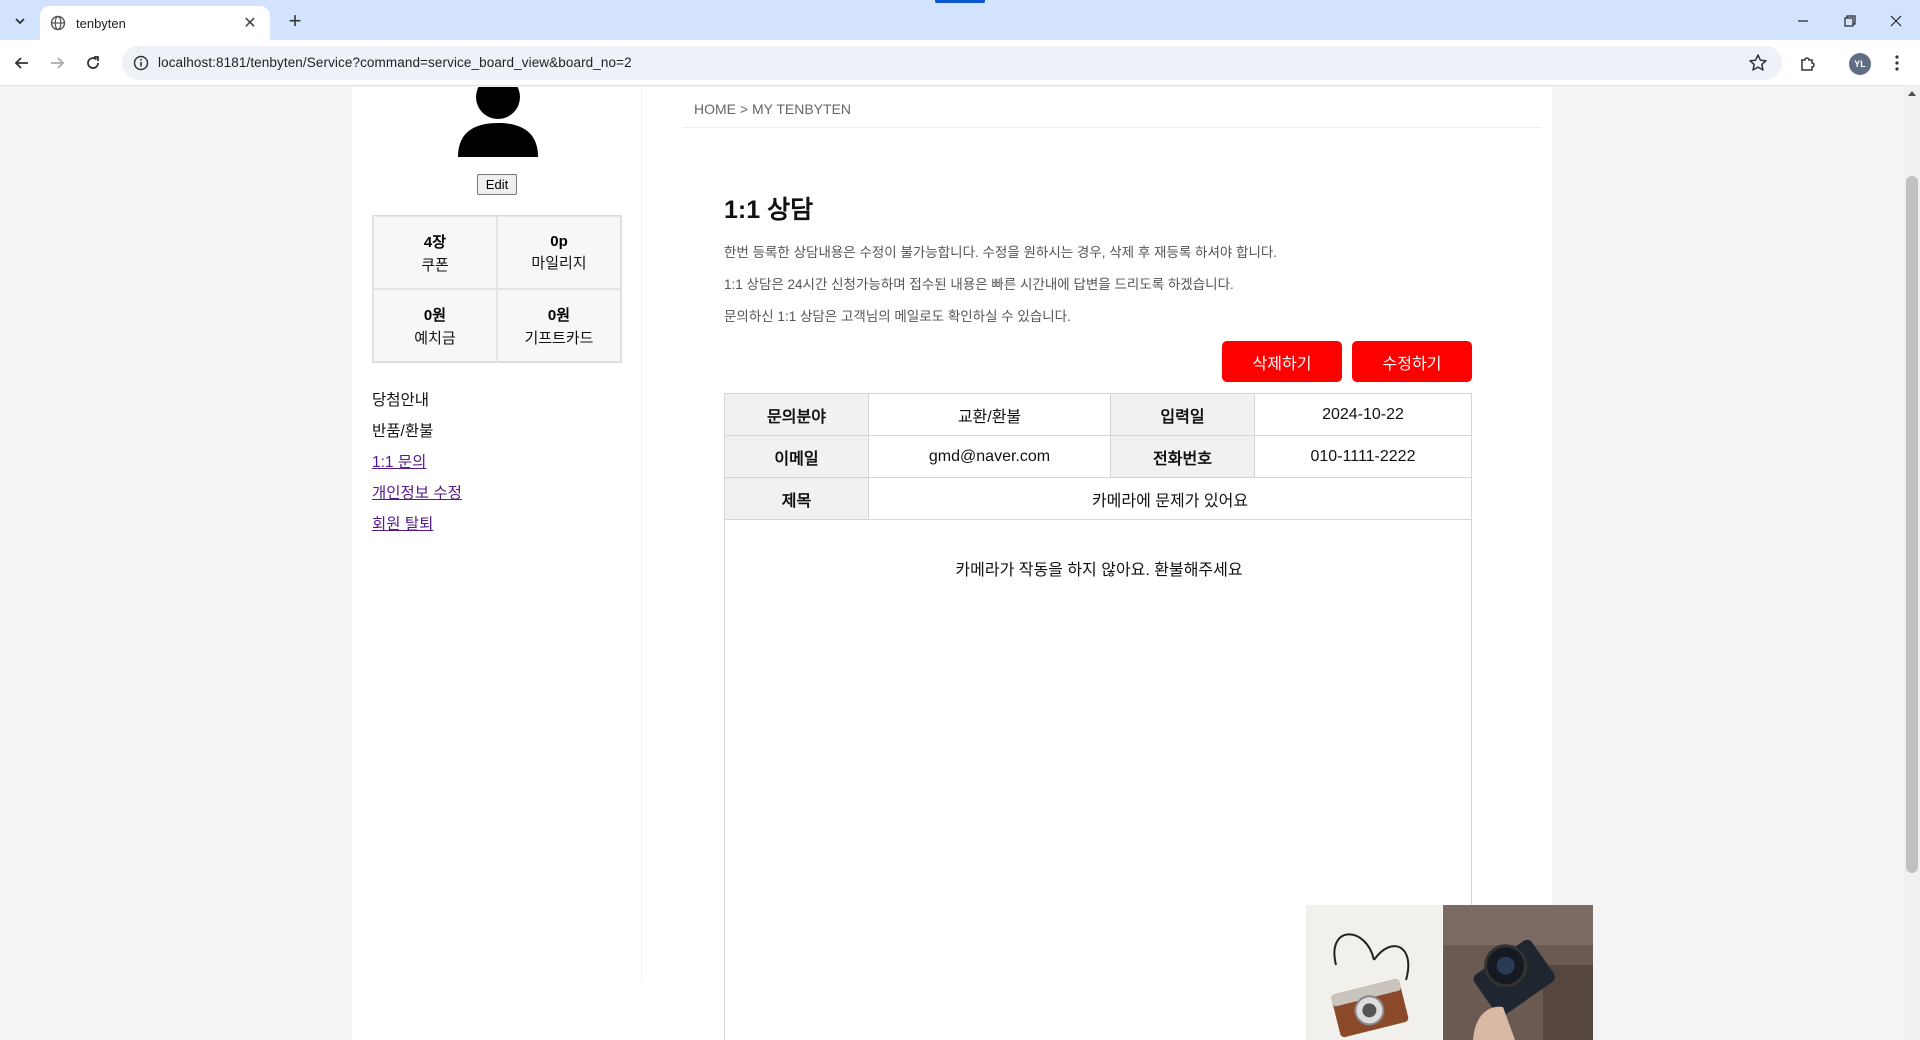 Image resolution: width=1920 pixels, height=1040 pixels. Describe the element at coordinates (417, 499) in the screenshot. I see `sidebar-item-edit-profile: 개인정보 수정` at that location.